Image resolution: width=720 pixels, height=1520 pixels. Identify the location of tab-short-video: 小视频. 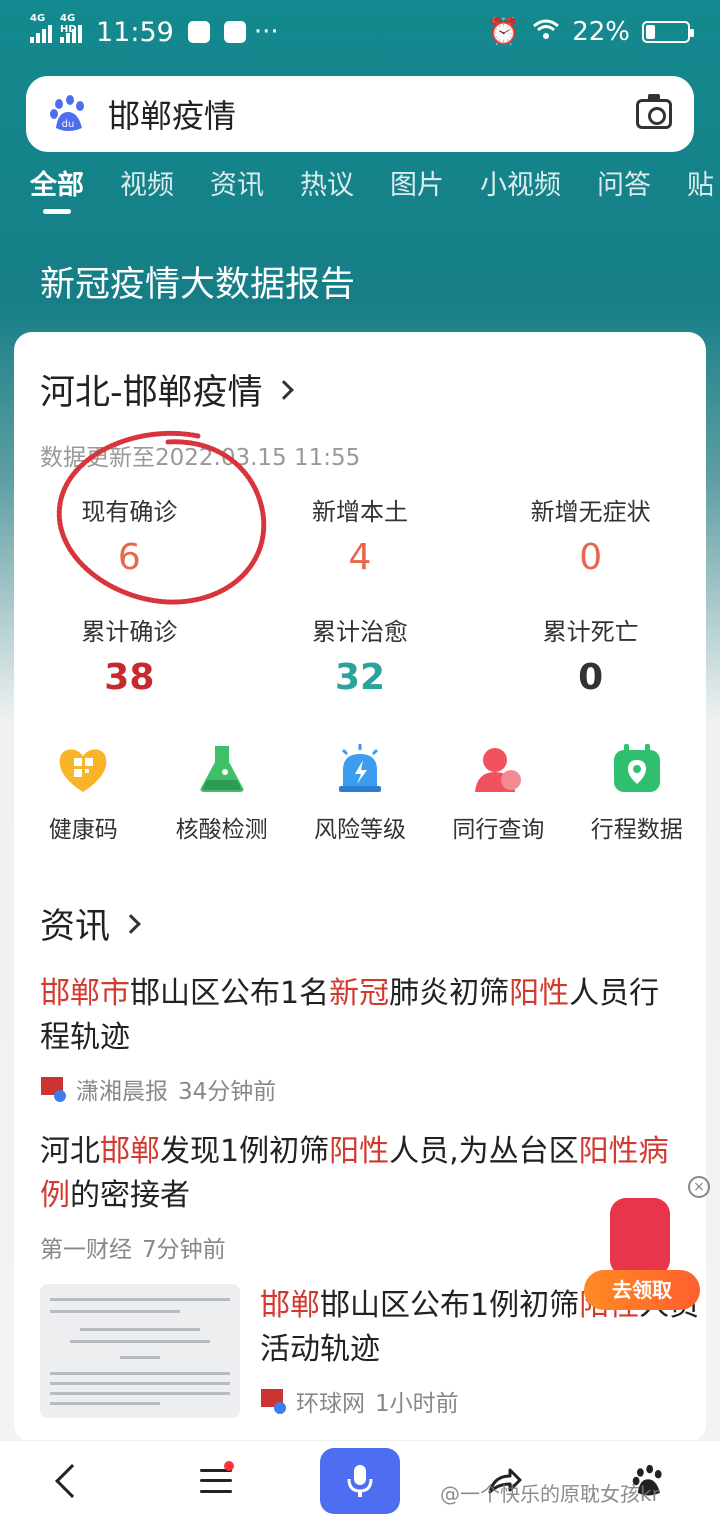
(520, 189).